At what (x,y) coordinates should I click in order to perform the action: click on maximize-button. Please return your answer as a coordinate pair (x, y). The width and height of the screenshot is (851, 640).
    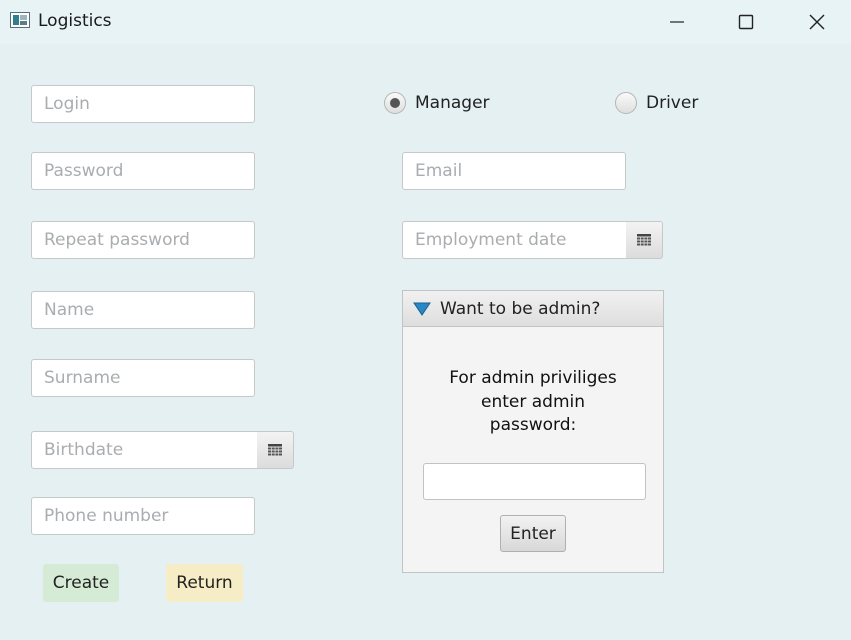
    Looking at the image, I should click on (746, 22).